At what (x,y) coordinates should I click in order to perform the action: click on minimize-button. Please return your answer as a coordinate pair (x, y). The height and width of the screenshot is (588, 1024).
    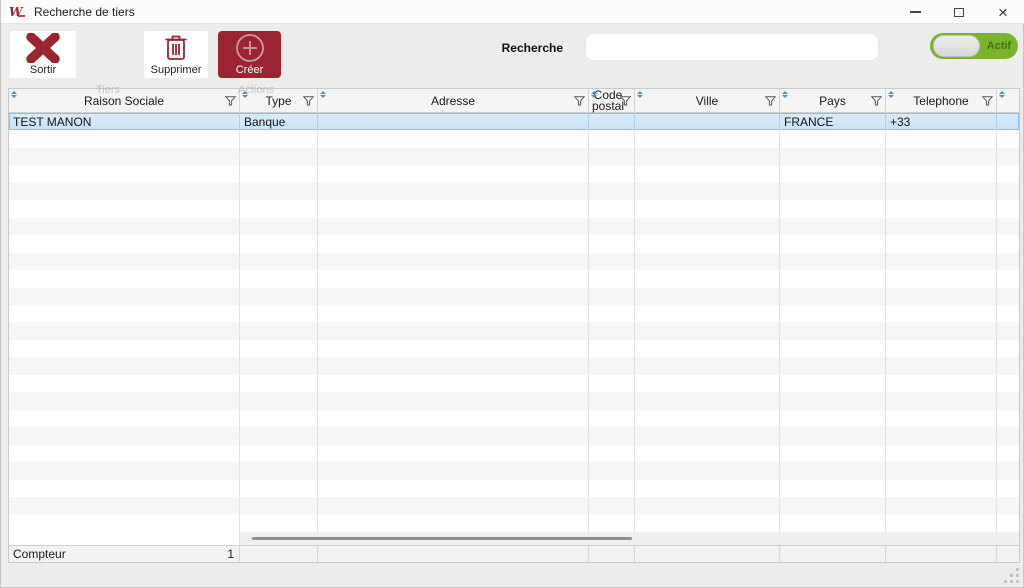
    Looking at the image, I should click on (915, 12).